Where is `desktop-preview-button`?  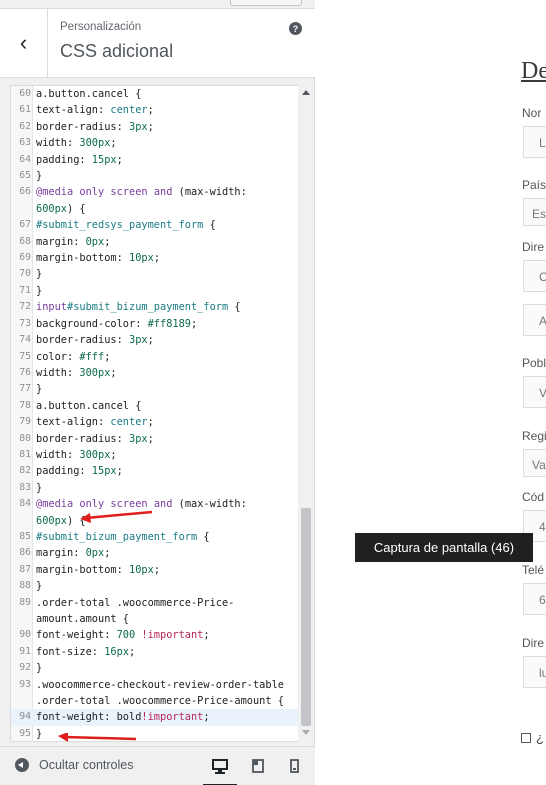 desktop-preview-button is located at coordinates (220, 770).